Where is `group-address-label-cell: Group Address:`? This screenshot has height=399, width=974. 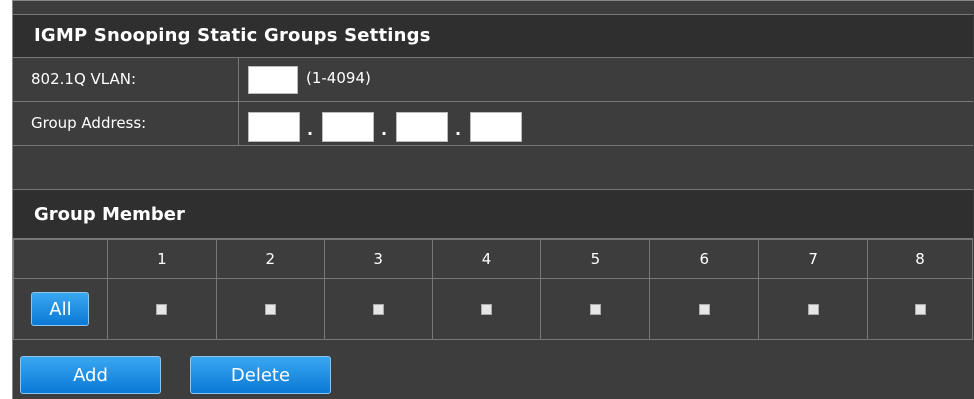 group-address-label-cell: Group Address: is located at coordinates (126, 123).